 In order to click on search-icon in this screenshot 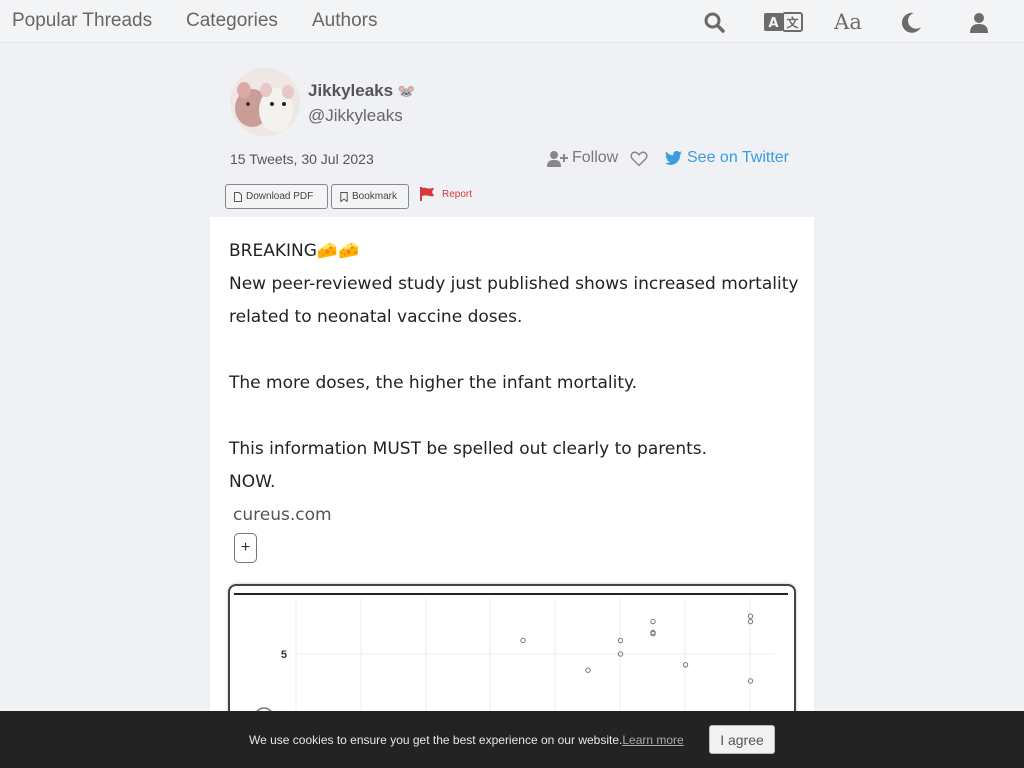, I will do `click(714, 22)`.